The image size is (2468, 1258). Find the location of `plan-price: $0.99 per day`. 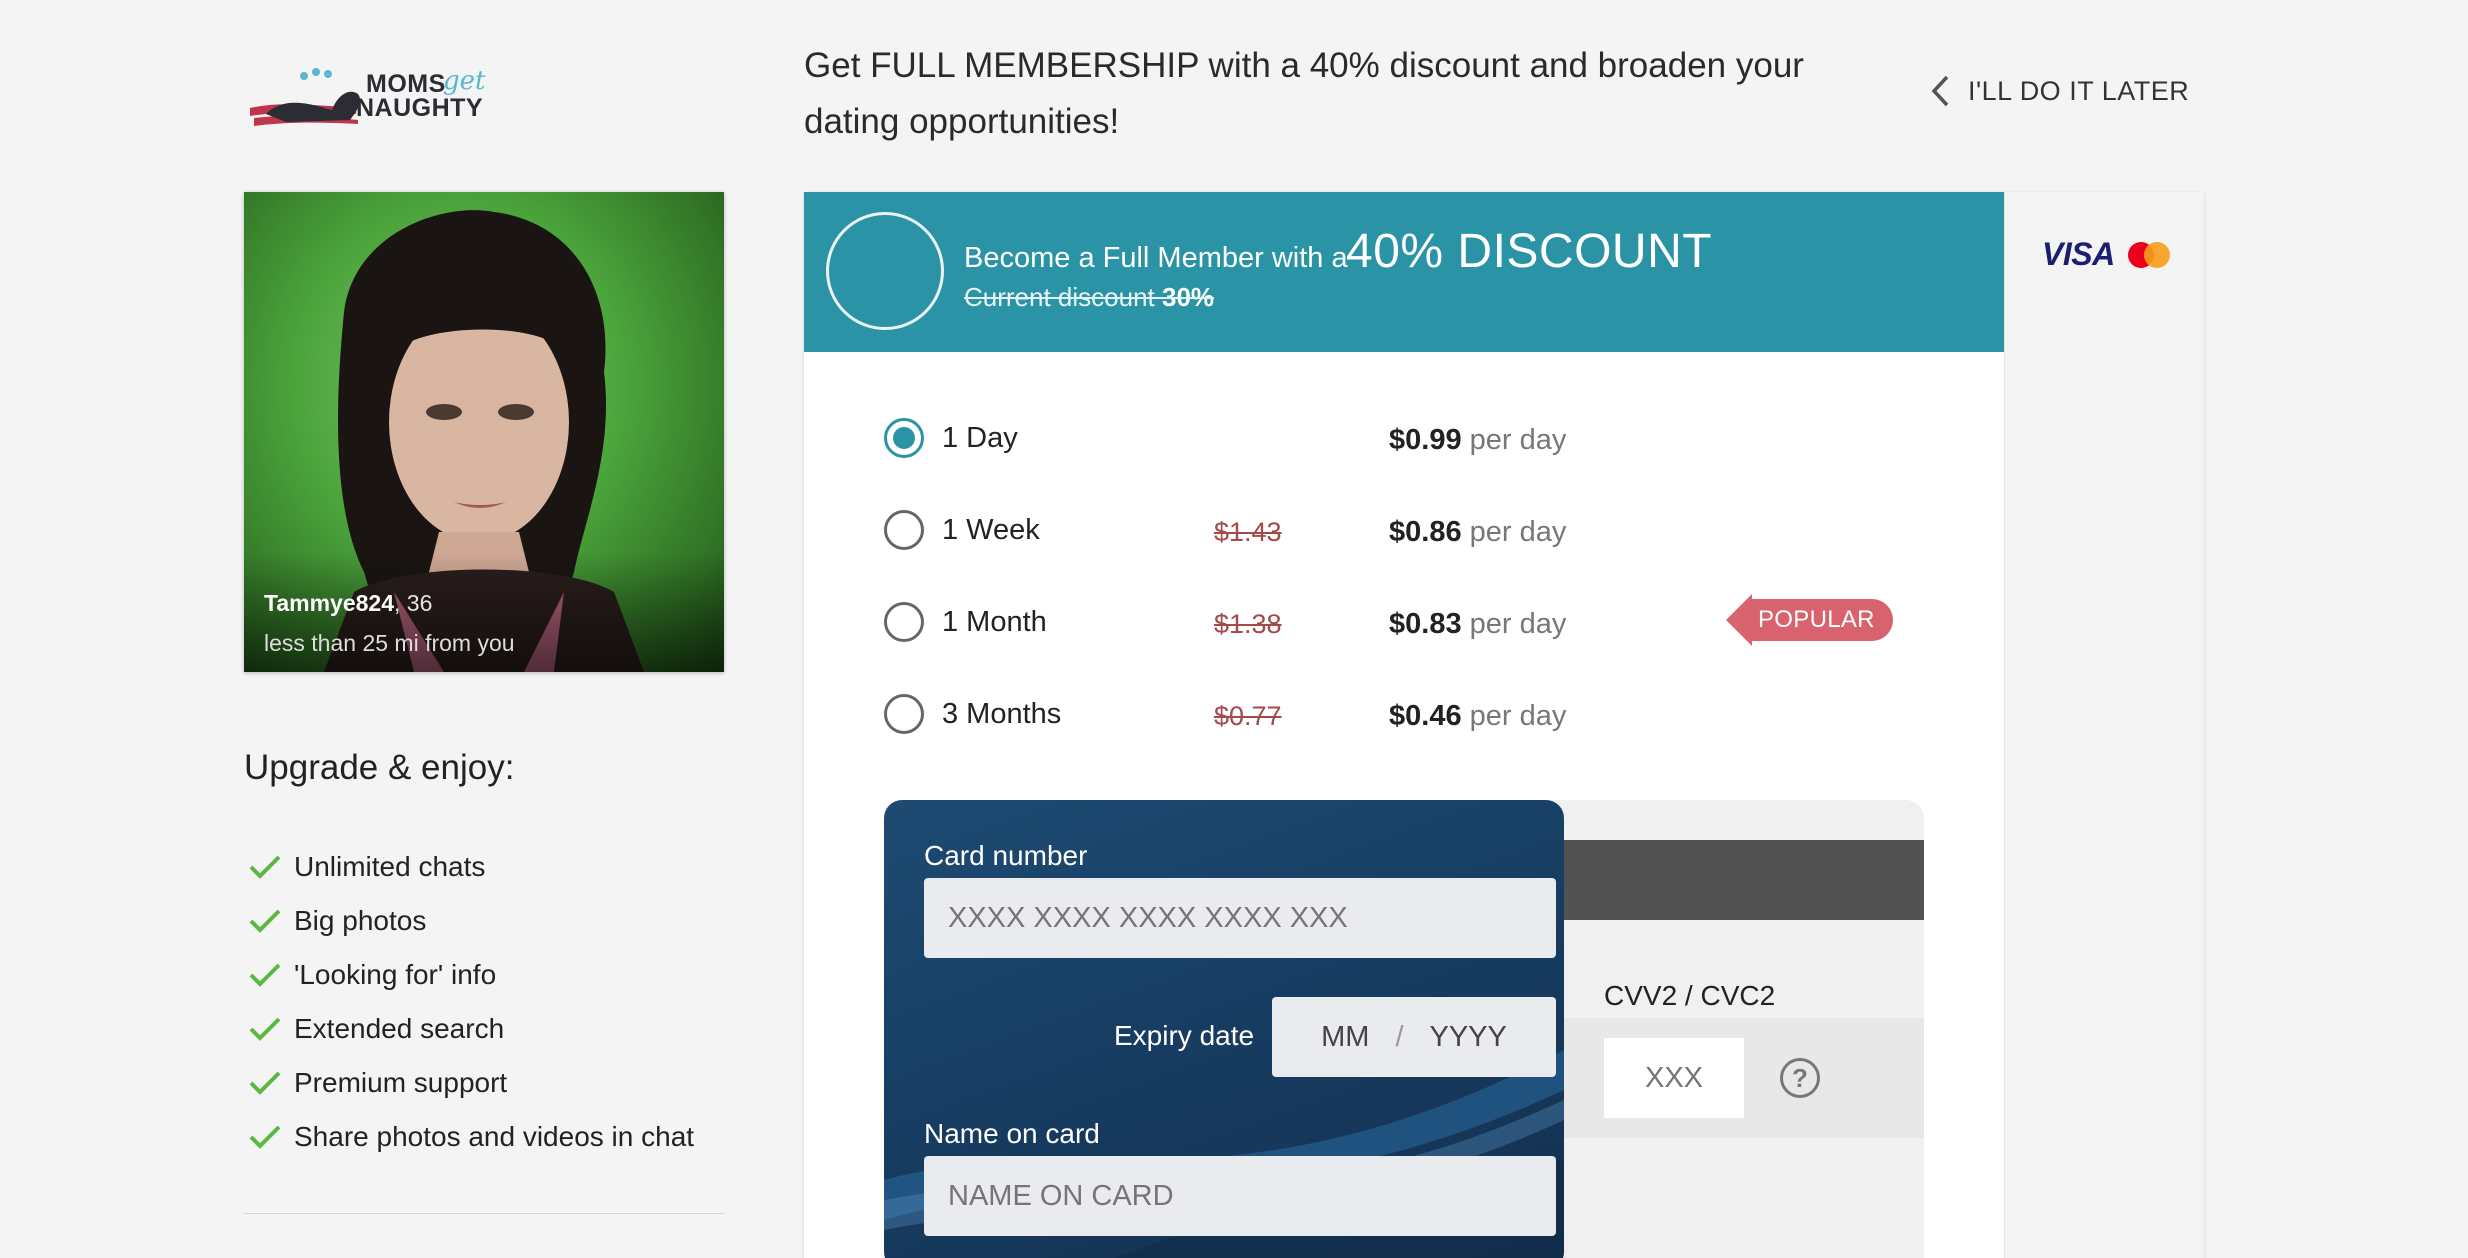

plan-price: $0.99 per day is located at coordinates (1477, 440).